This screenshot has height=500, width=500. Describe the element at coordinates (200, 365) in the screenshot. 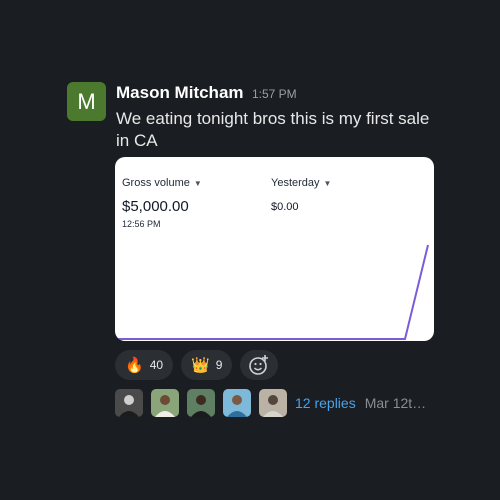

I see `crown-icon: 👑` at that location.